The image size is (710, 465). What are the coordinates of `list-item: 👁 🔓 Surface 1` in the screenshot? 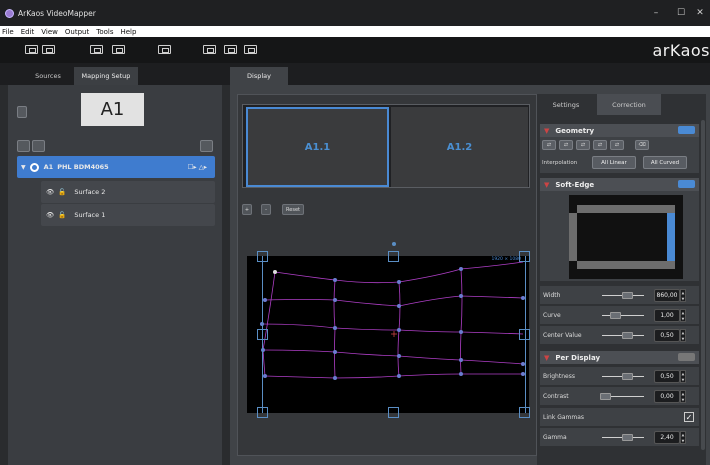 It's located at (128, 215).